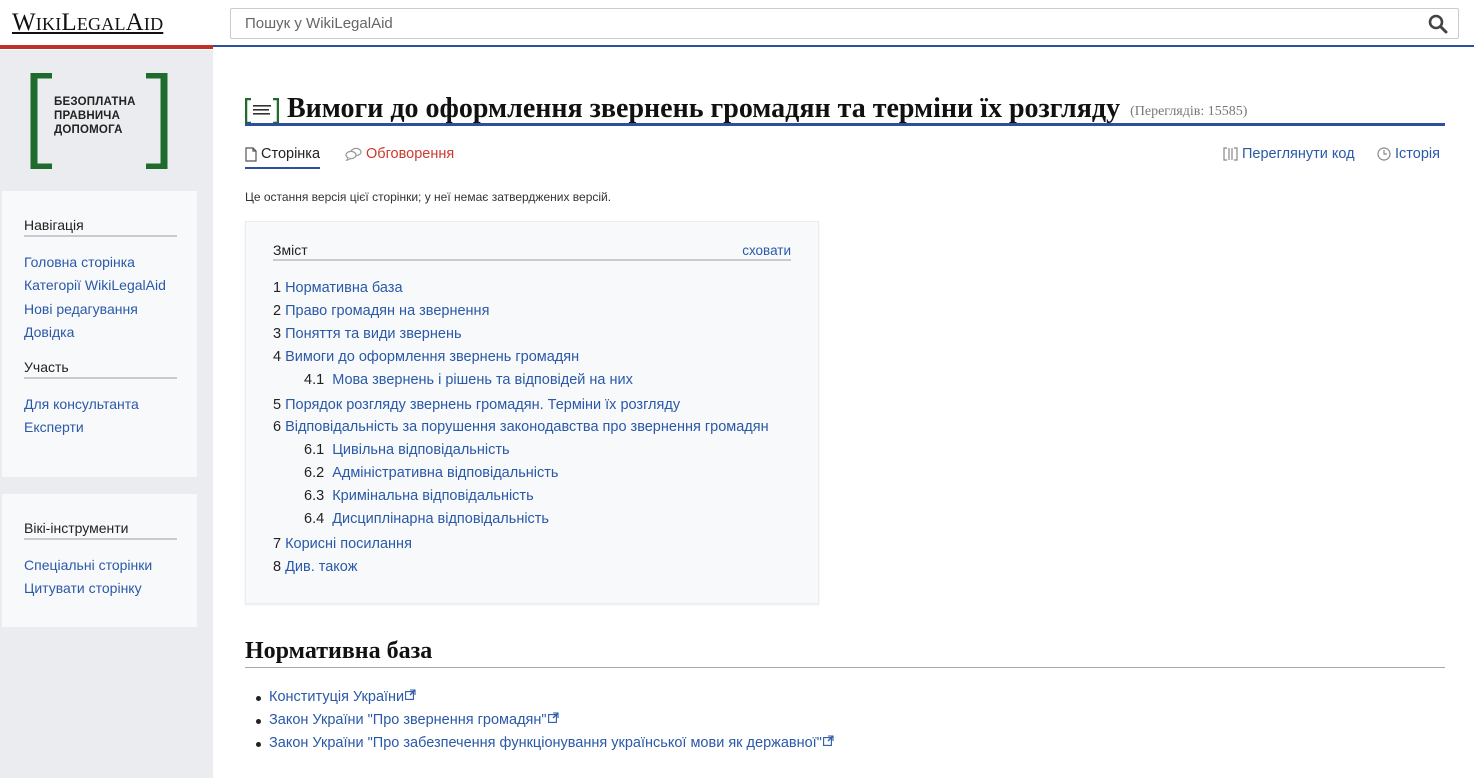  Describe the element at coordinates (408, 720) in the screenshot. I see `external-link: Закон України "Про звернення громадян"` at that location.